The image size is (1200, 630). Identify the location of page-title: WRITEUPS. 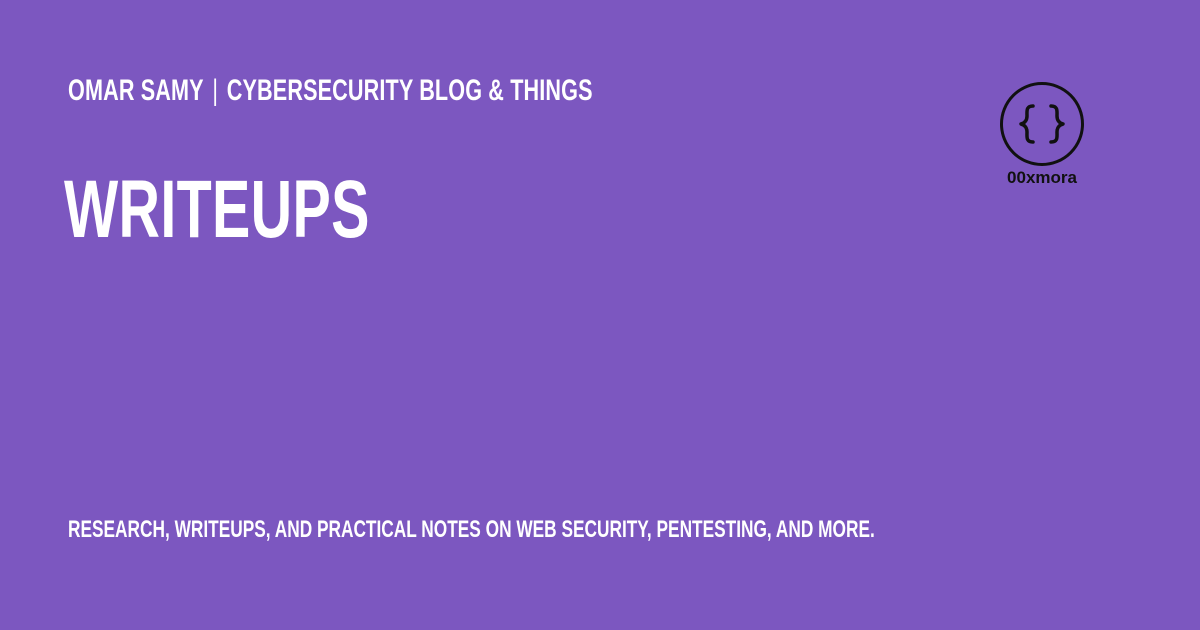
(217, 209).